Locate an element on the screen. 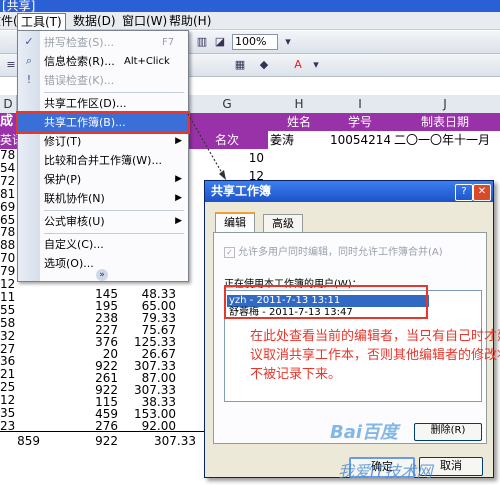 The width and height of the screenshot is (500, 485). allow-multiuser-checkbox: ✓ 允许多用户同时编辑，同时允许工作簿合并(A) is located at coordinates (333, 250).